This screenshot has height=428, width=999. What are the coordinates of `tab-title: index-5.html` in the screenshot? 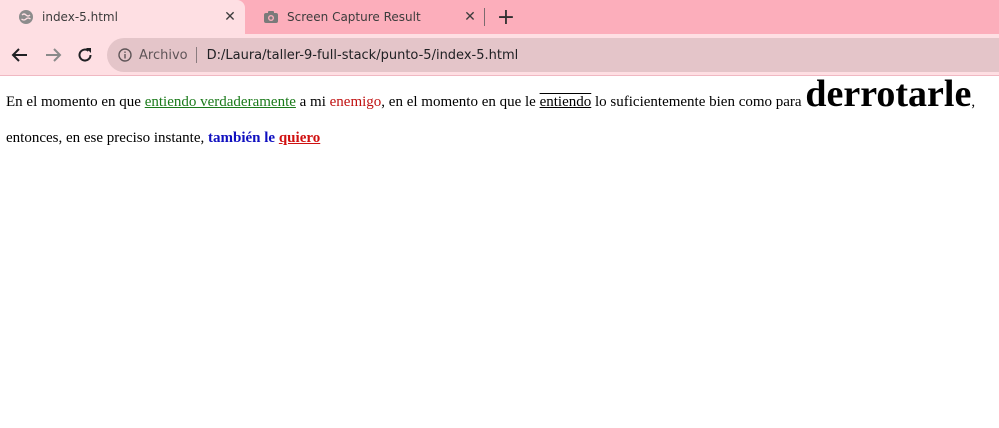 It's located at (80, 17).